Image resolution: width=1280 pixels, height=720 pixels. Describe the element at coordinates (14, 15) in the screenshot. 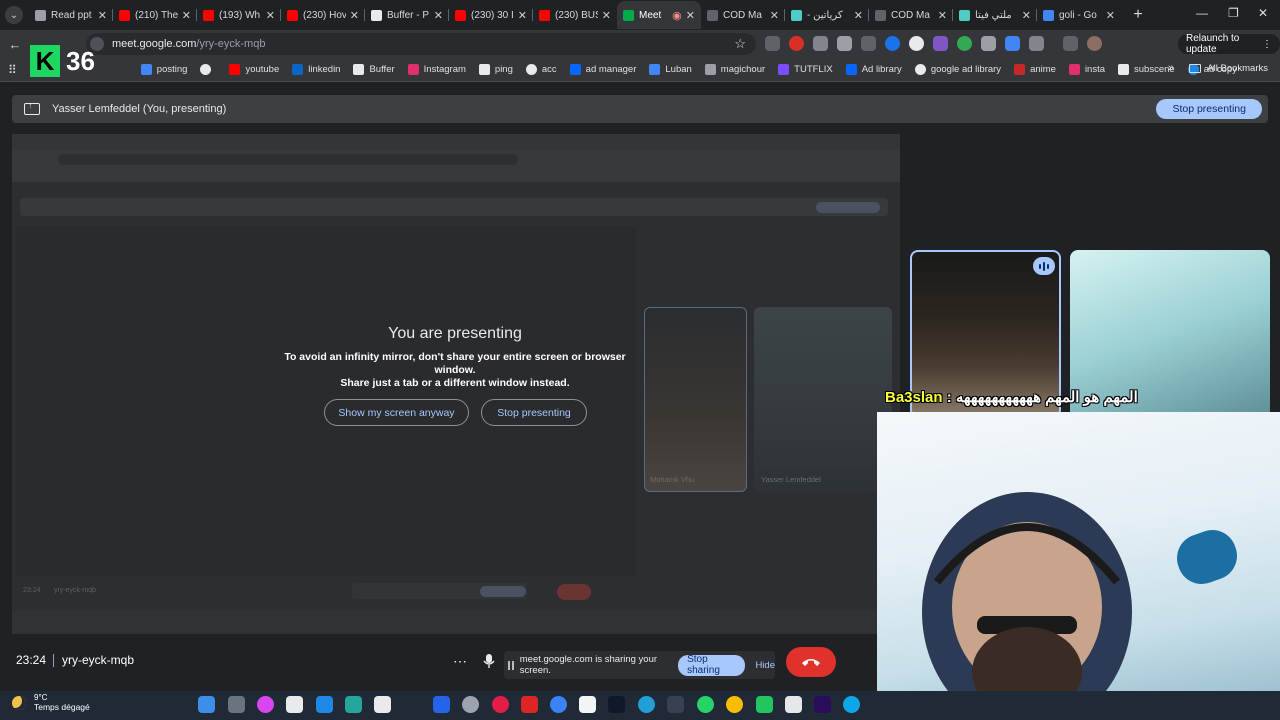

I see `tab-search-icon: ⌄` at that location.